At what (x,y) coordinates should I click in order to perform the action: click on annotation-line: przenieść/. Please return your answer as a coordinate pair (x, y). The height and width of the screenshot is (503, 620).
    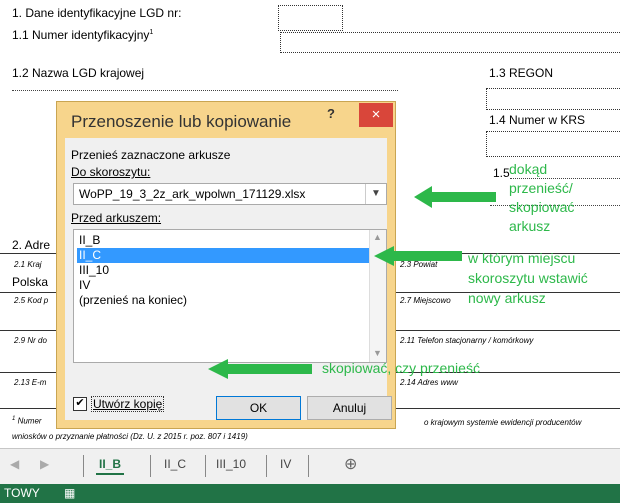
    Looking at the image, I should click on (541, 188).